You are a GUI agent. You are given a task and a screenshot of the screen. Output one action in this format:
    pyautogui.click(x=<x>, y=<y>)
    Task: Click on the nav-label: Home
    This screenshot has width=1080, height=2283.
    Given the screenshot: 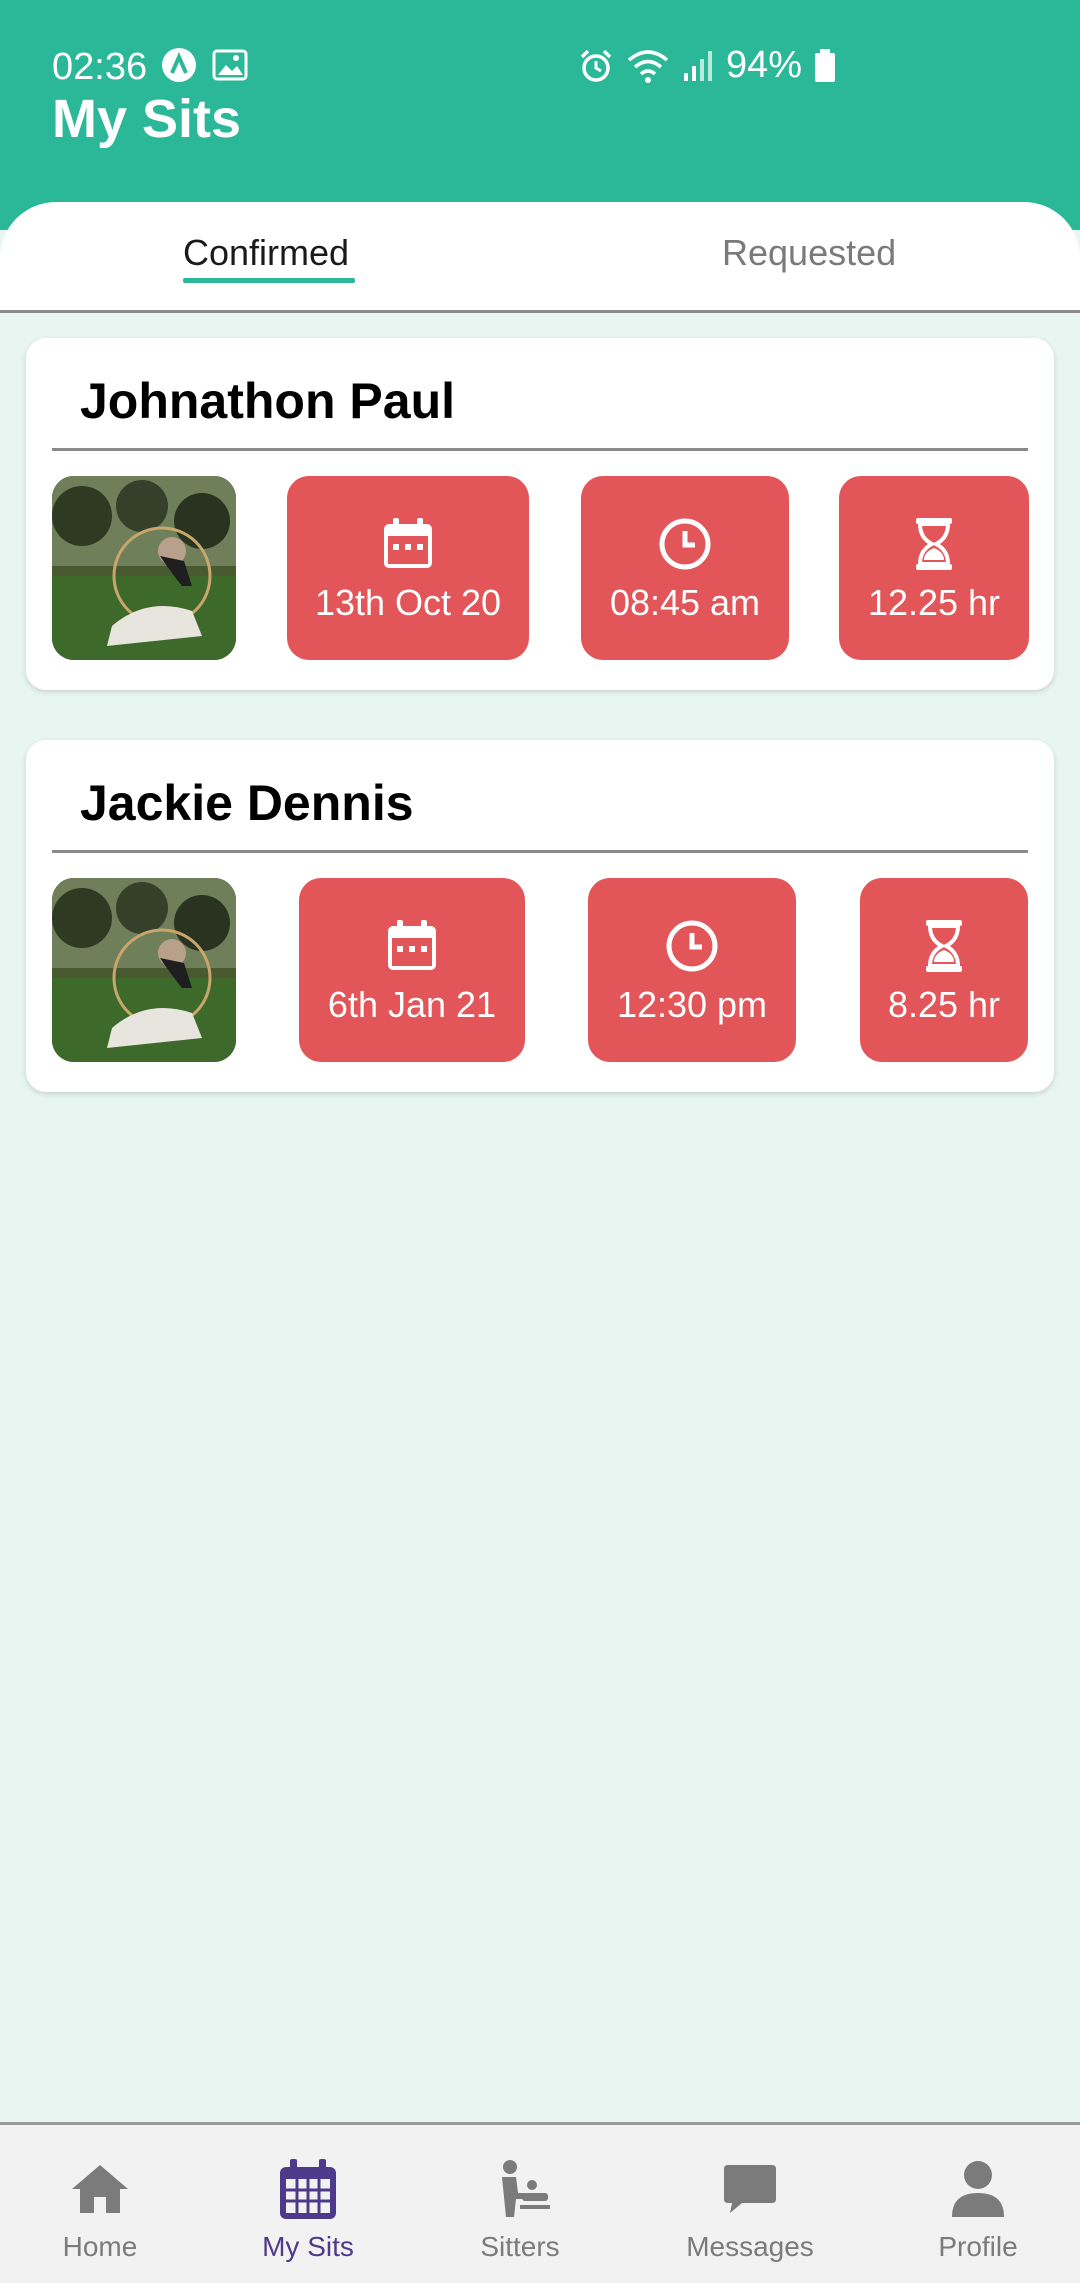 What is the action you would take?
    pyautogui.click(x=100, y=2246)
    